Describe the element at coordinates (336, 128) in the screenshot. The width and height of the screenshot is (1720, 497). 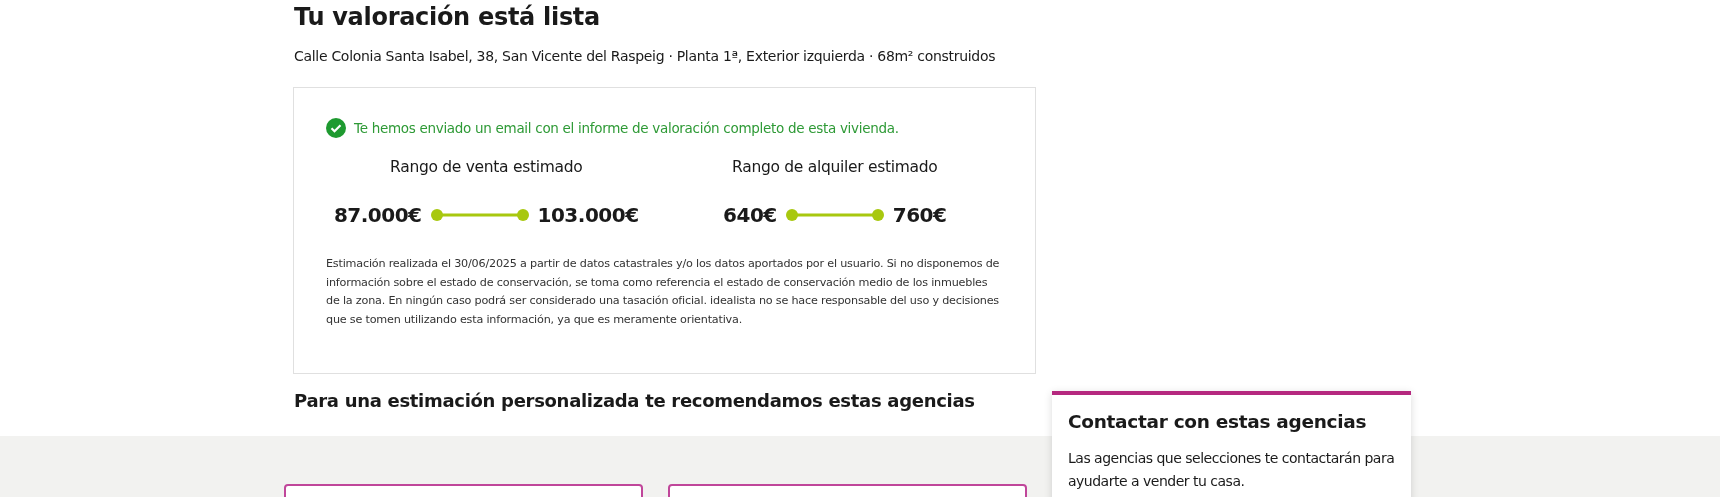
I see `check-circle-icon` at that location.